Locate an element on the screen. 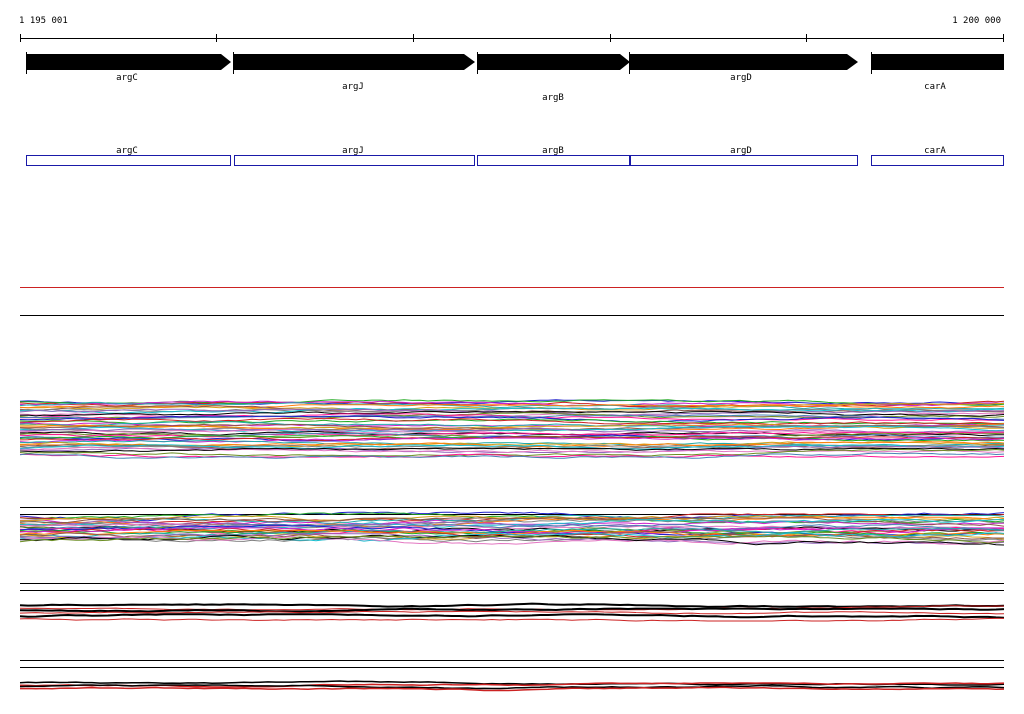  annotation-carA: carA is located at coordinates (937, 156).